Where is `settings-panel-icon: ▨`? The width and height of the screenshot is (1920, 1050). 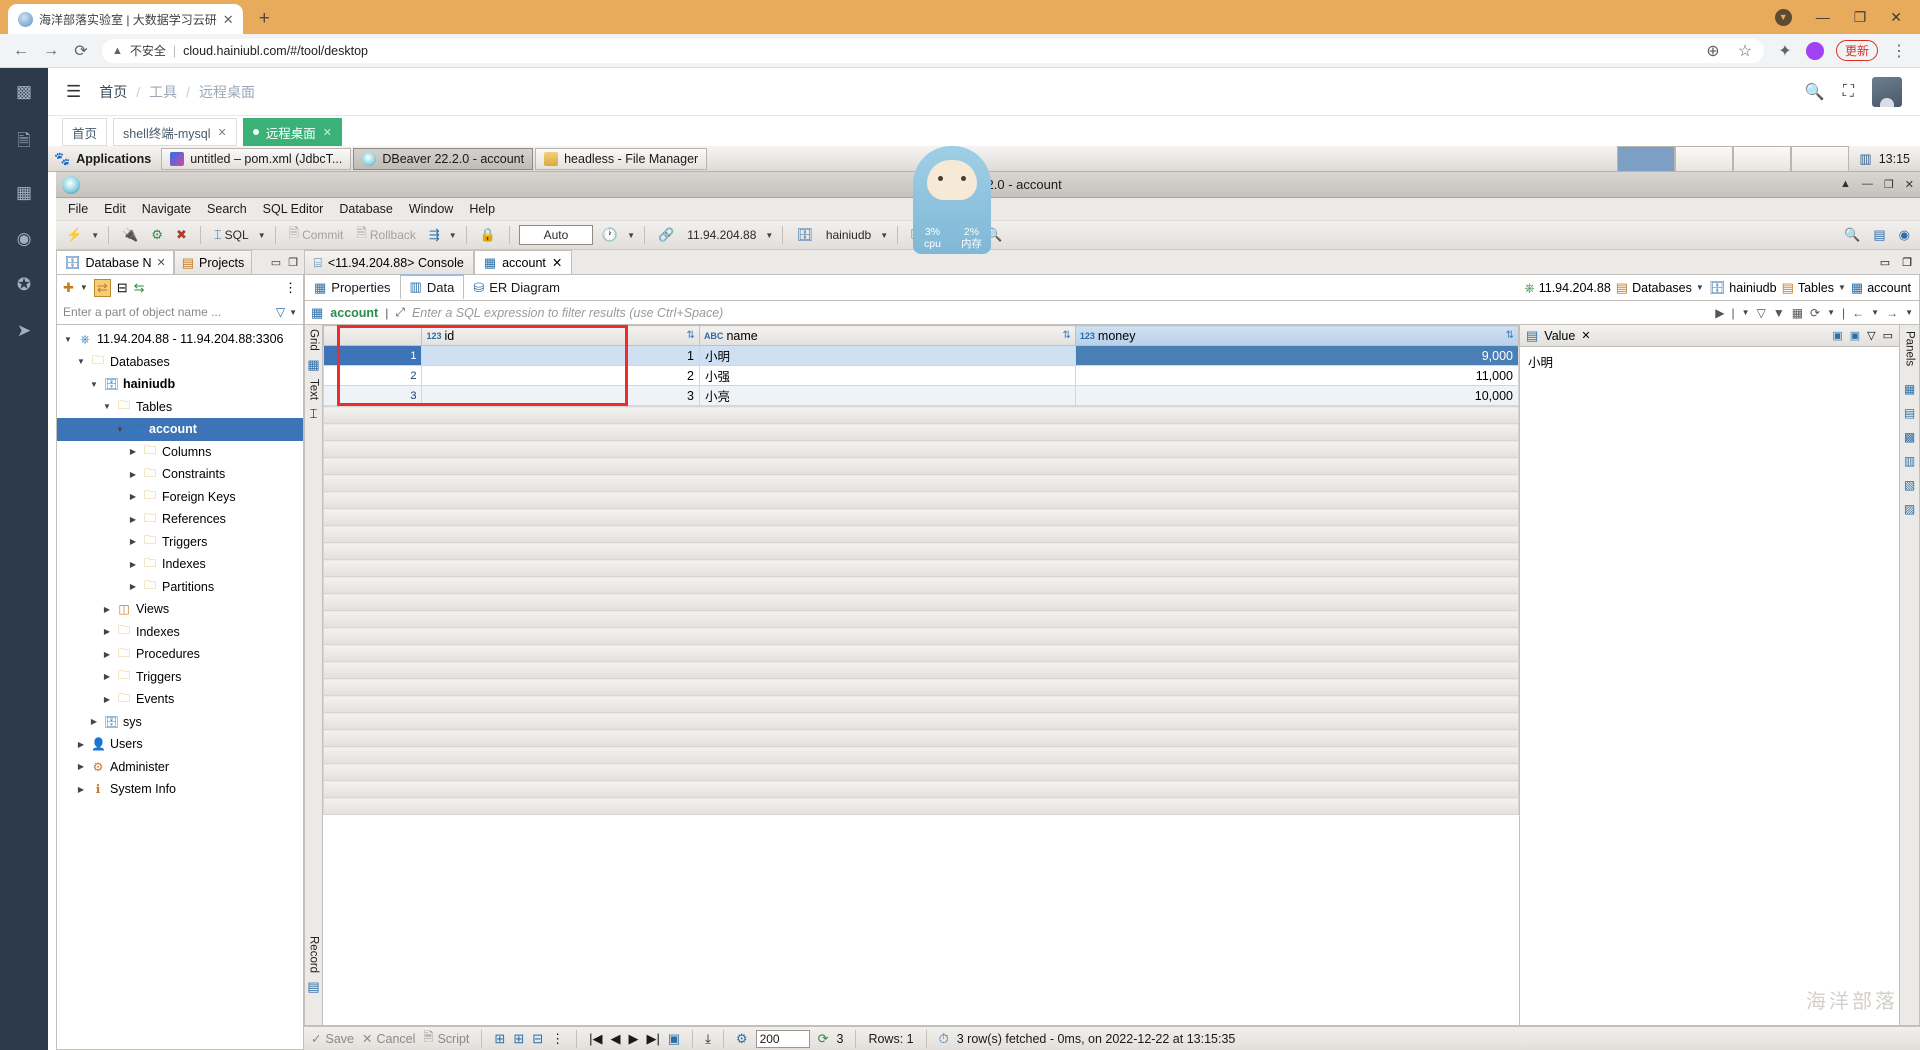
settings-panel-icon: ▨ is located at coordinates (1909, 509).